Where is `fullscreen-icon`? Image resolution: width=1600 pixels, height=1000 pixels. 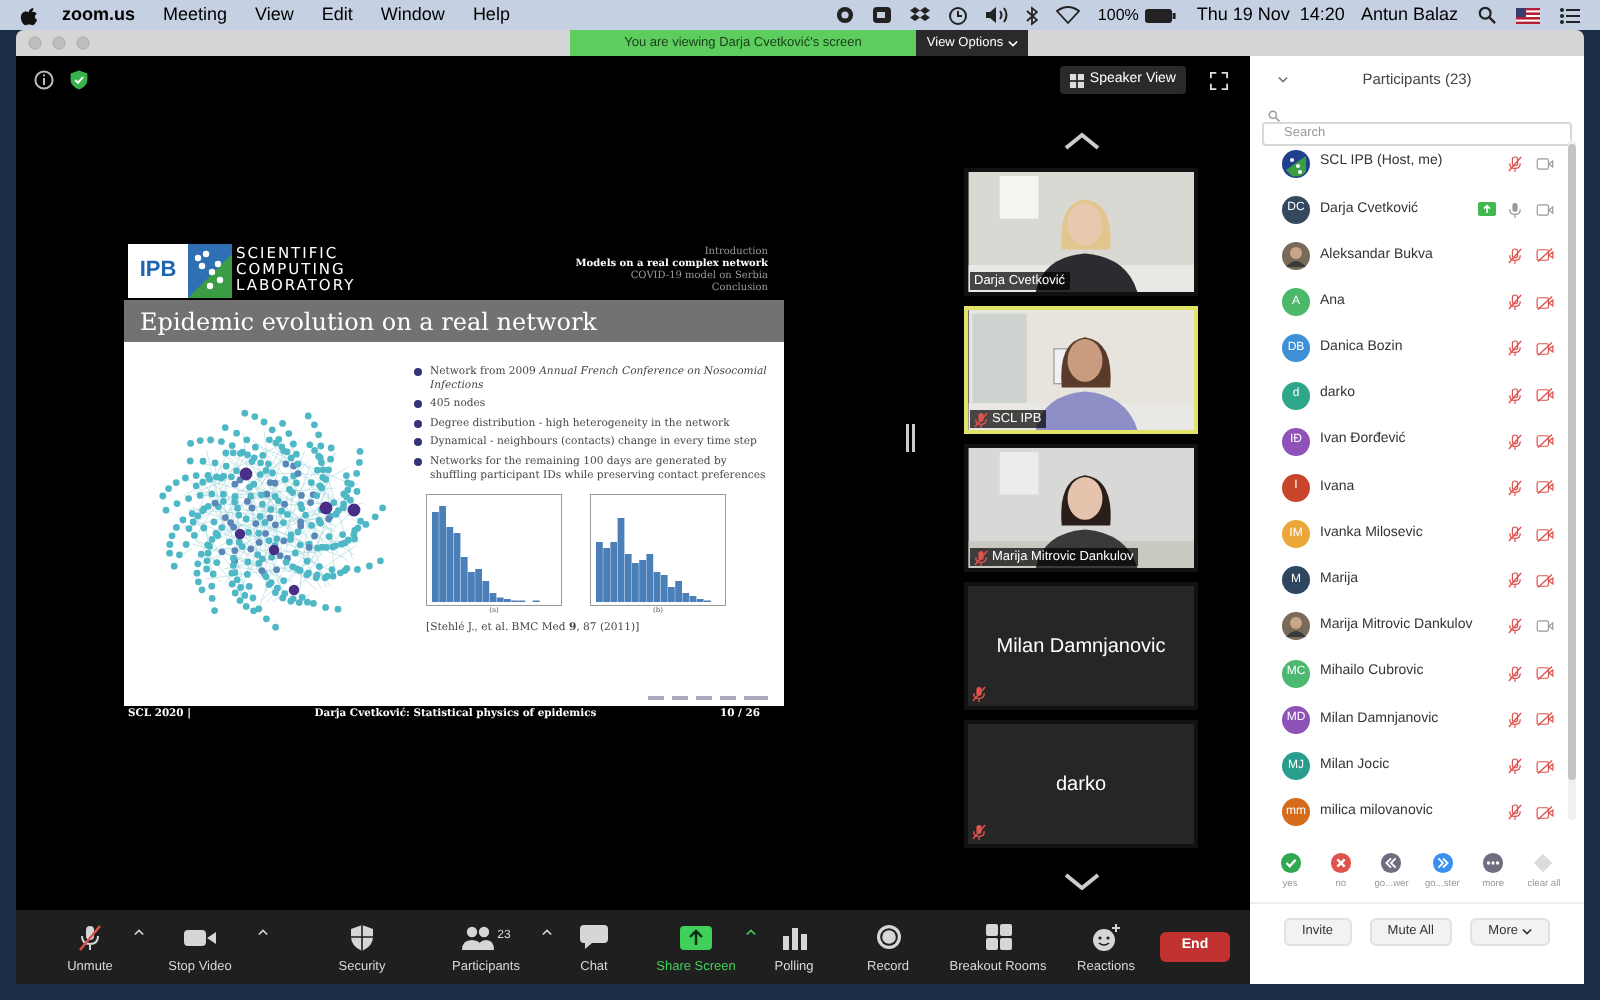
fullscreen-icon is located at coordinates (1219, 80).